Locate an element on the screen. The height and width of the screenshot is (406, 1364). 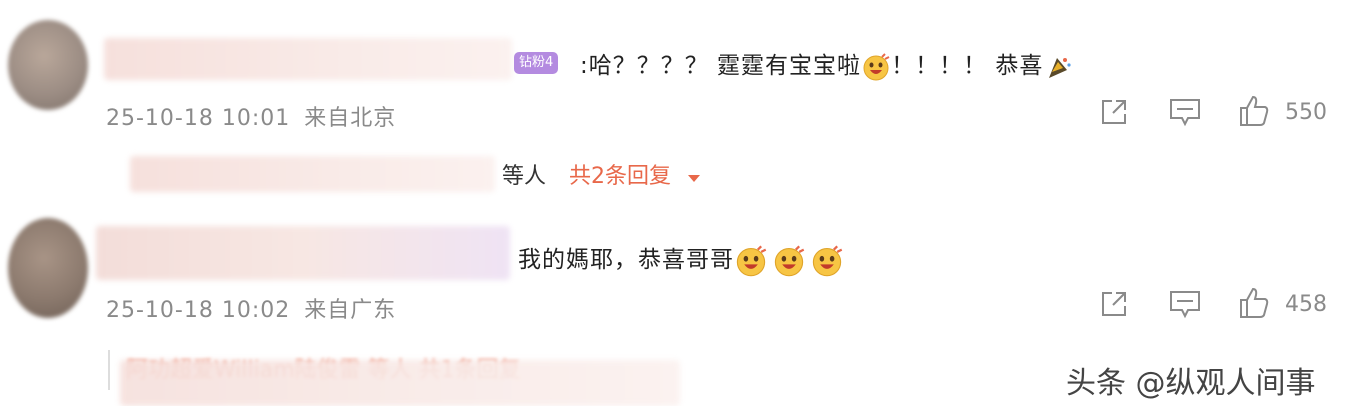
comment-meta: 25-10-18 10:02 来自广东 is located at coordinates (251, 308).